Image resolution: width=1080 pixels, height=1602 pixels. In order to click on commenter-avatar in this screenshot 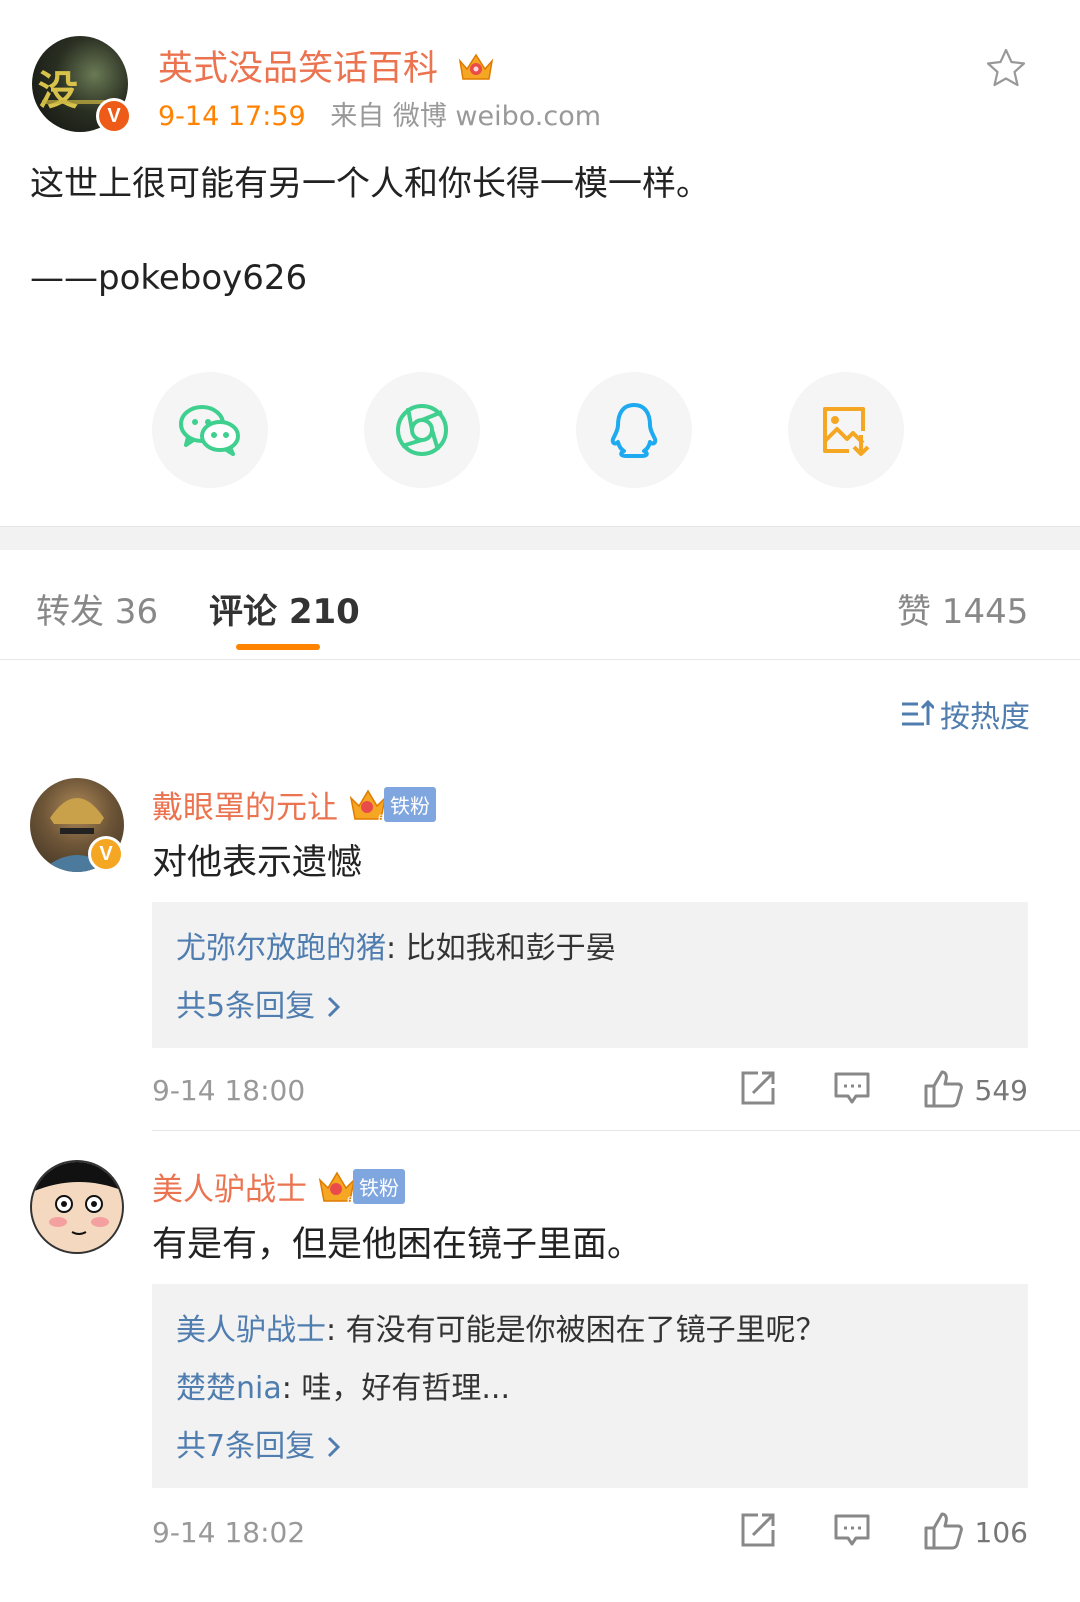, I will do `click(77, 1207)`.